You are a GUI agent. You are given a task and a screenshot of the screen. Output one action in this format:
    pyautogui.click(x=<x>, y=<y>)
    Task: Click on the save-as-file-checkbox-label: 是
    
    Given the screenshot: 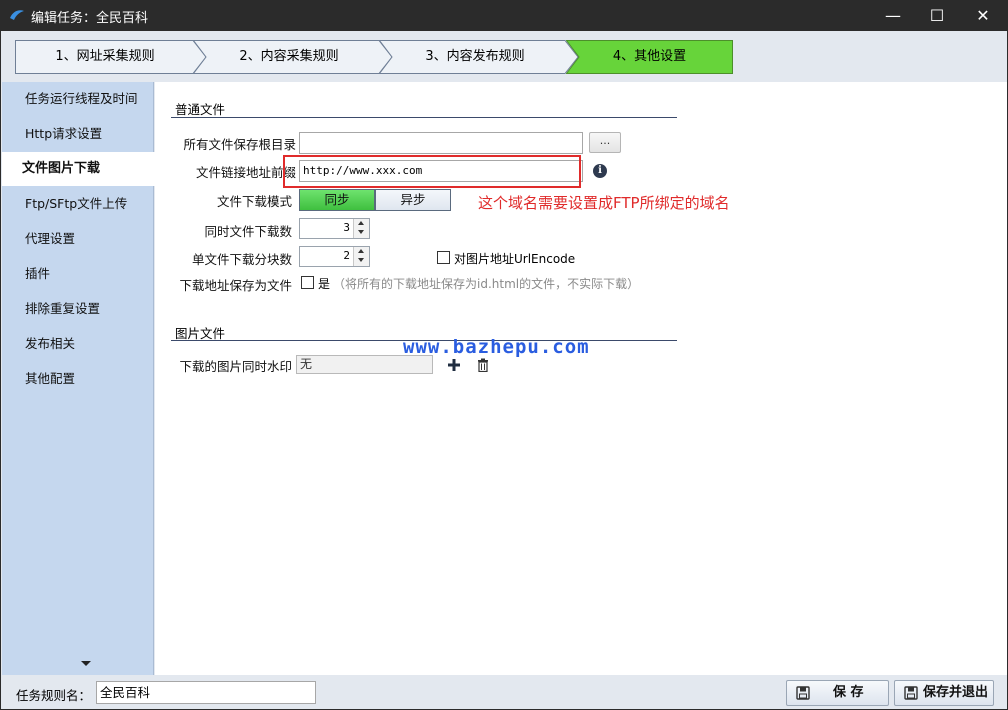 What is the action you would take?
    pyautogui.click(x=324, y=283)
    